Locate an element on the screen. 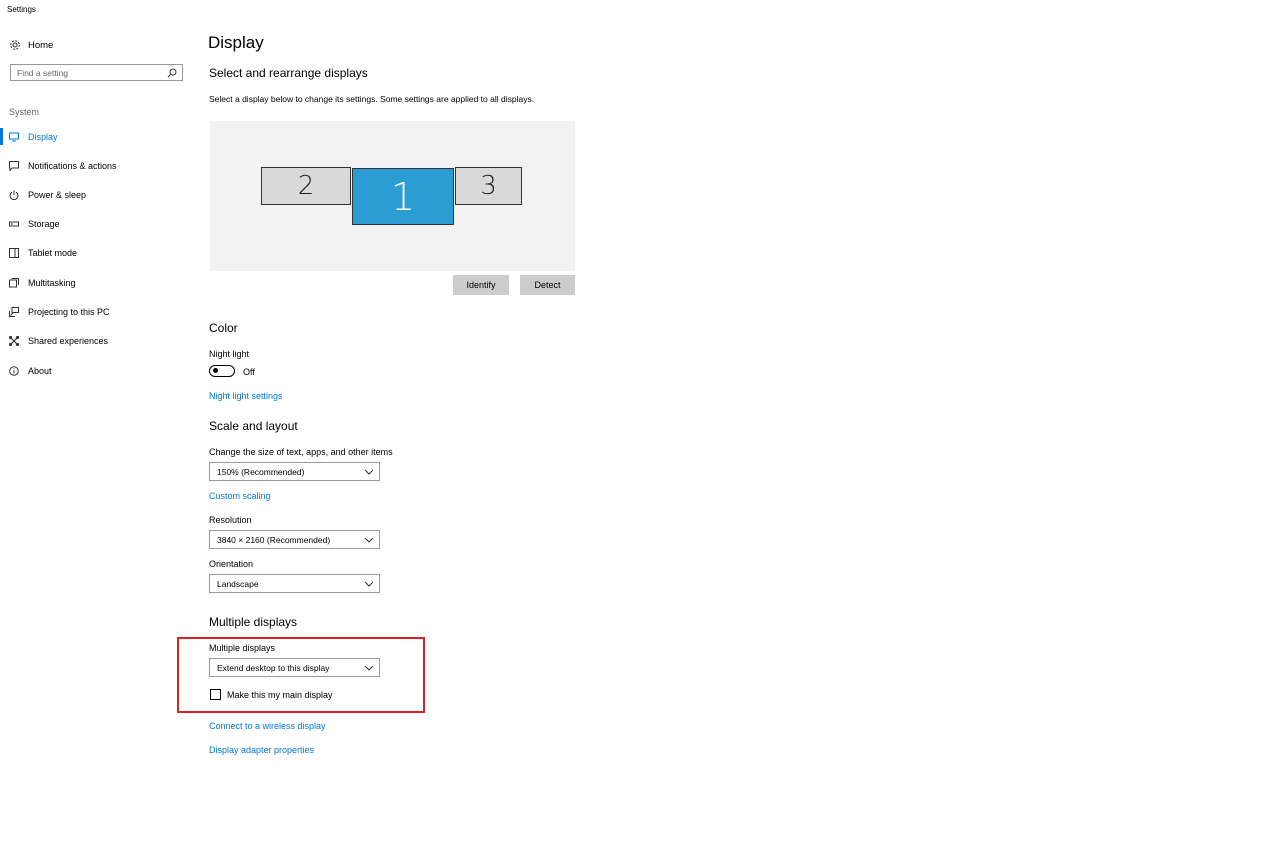  page-title: Display is located at coordinates (236, 42).